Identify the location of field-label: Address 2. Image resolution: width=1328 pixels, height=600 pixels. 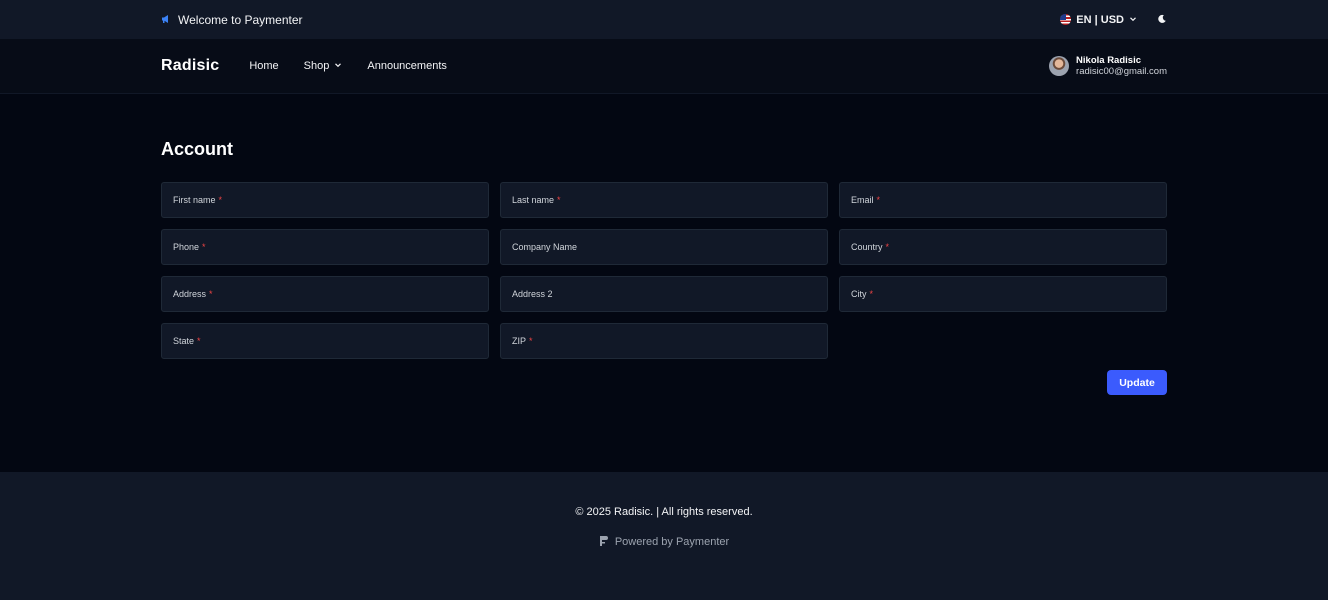
(532, 294).